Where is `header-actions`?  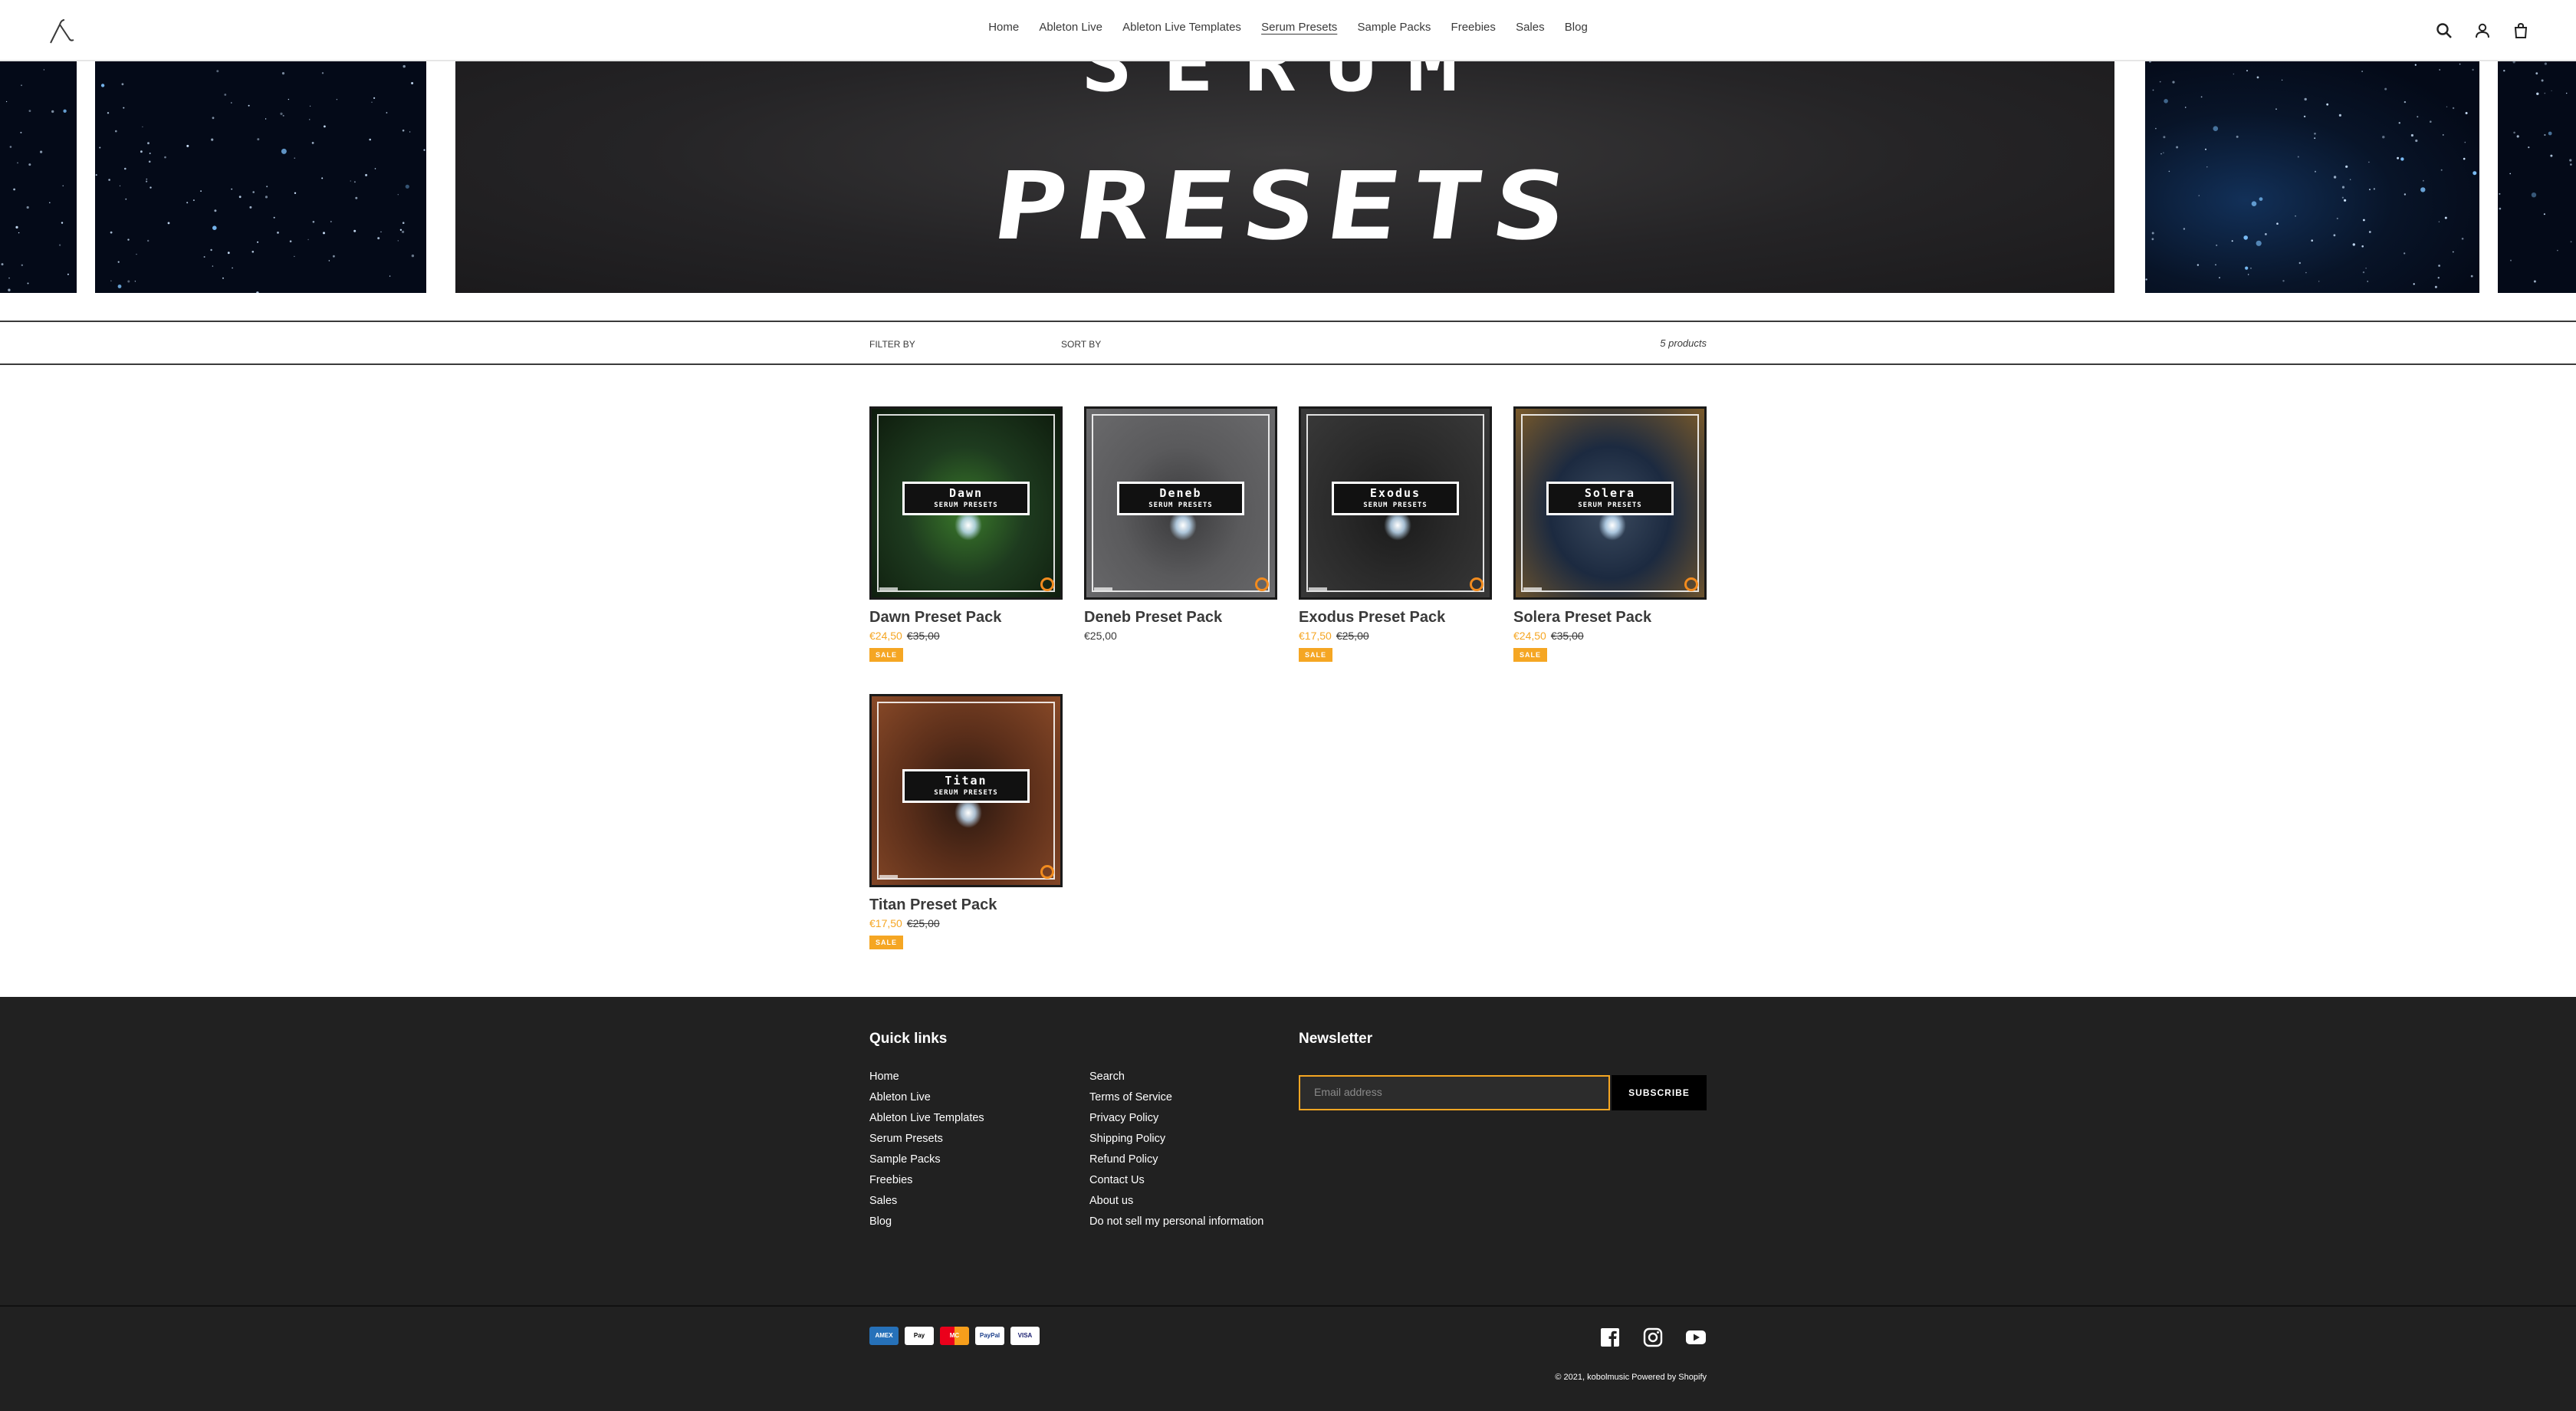 header-actions is located at coordinates (2482, 31).